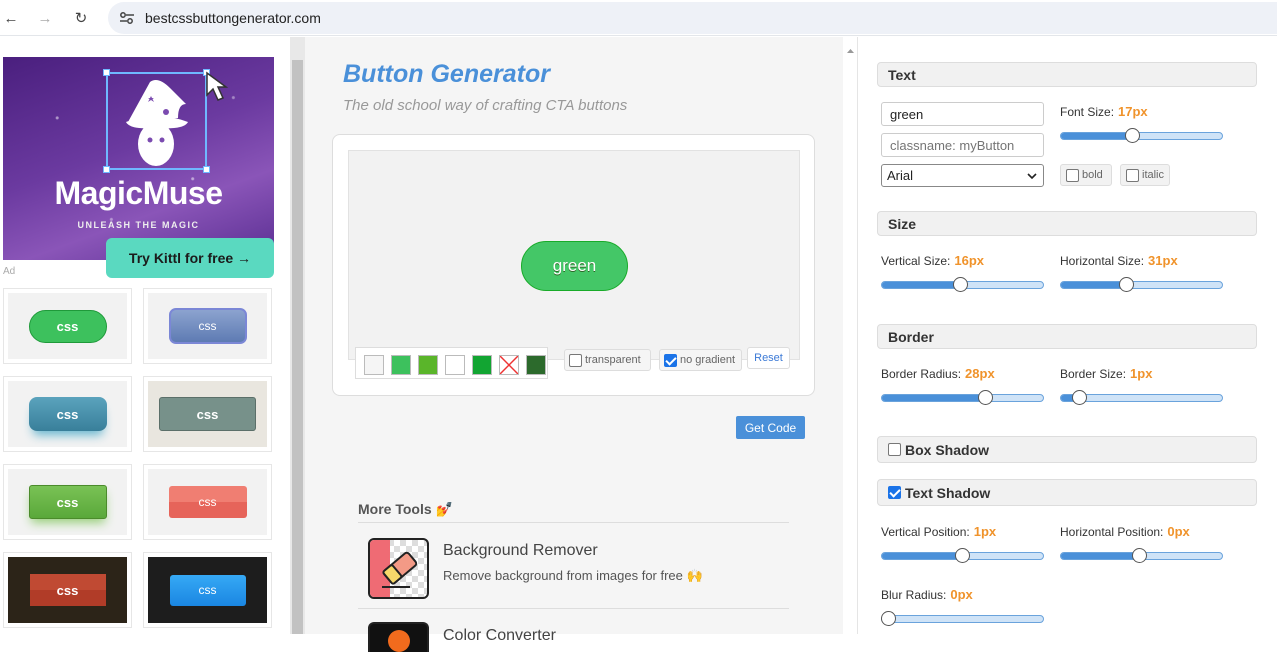 This screenshot has height=652, width=1277. What do you see at coordinates (902, 223) in the screenshot?
I see `section-title: Size` at bounding box center [902, 223].